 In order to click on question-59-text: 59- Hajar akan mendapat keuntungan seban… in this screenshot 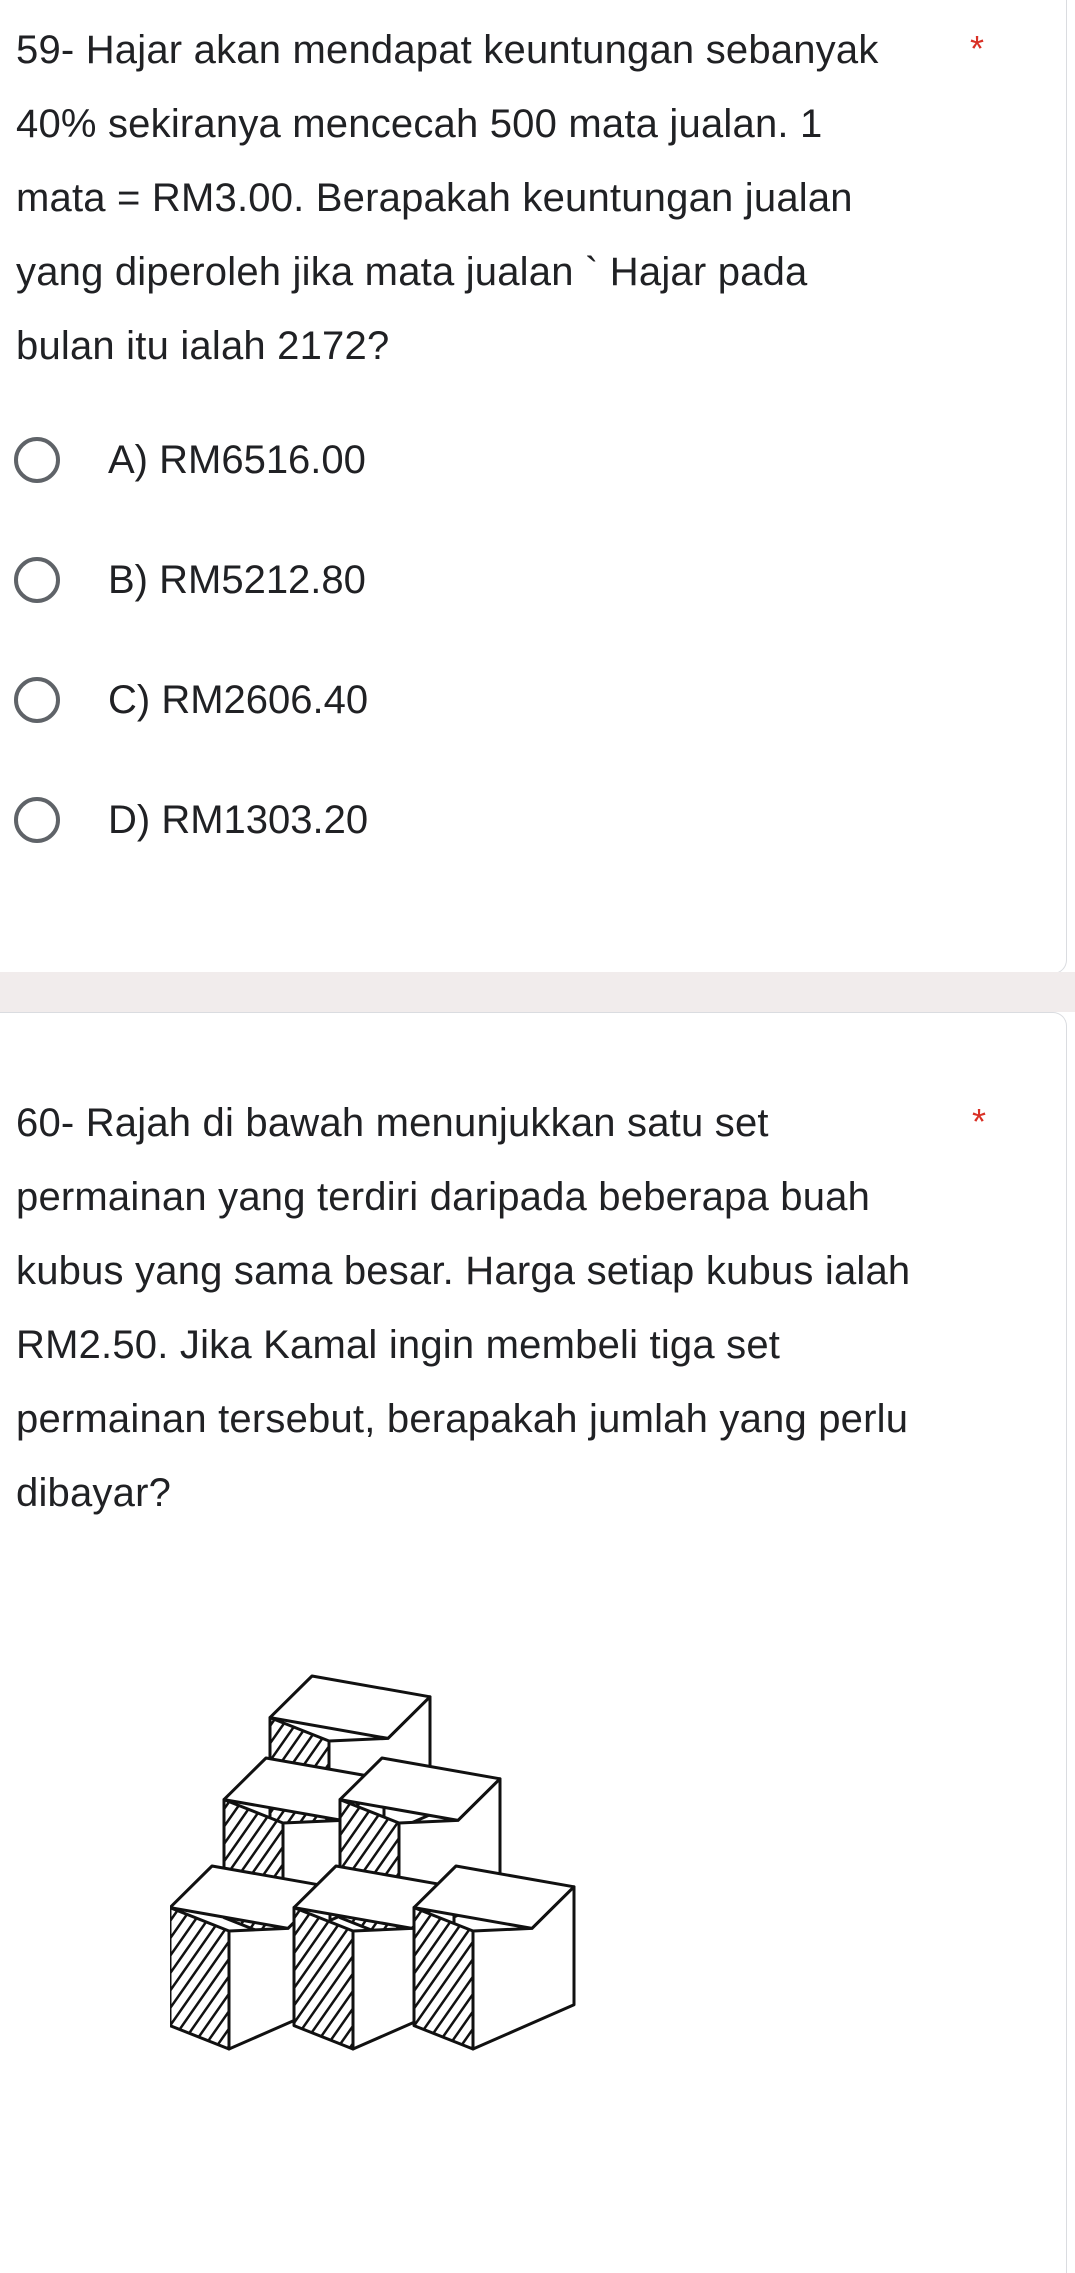, I will do `click(447, 198)`.